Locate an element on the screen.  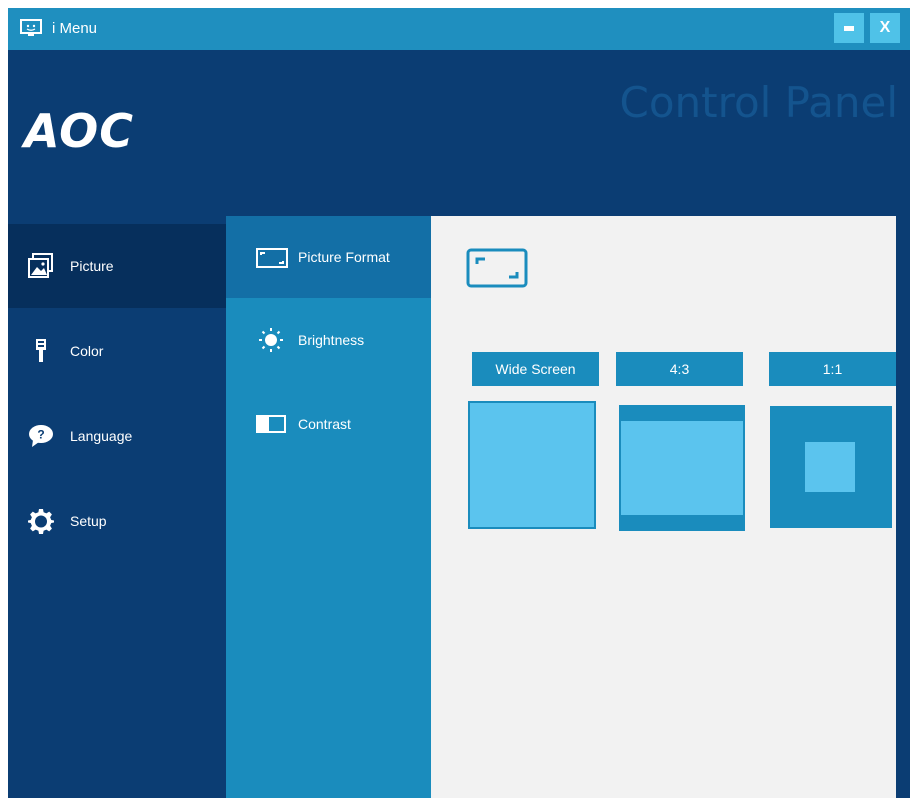
1-1-preview-inner is located at coordinates (830, 467).